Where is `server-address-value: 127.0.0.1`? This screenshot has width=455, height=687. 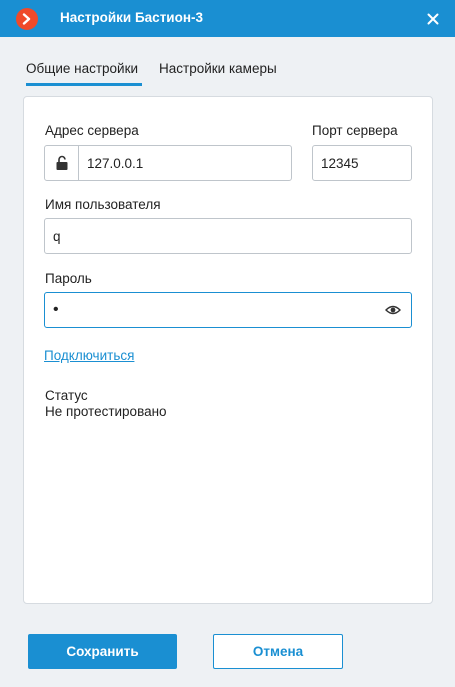 server-address-value: 127.0.0.1 is located at coordinates (115, 163).